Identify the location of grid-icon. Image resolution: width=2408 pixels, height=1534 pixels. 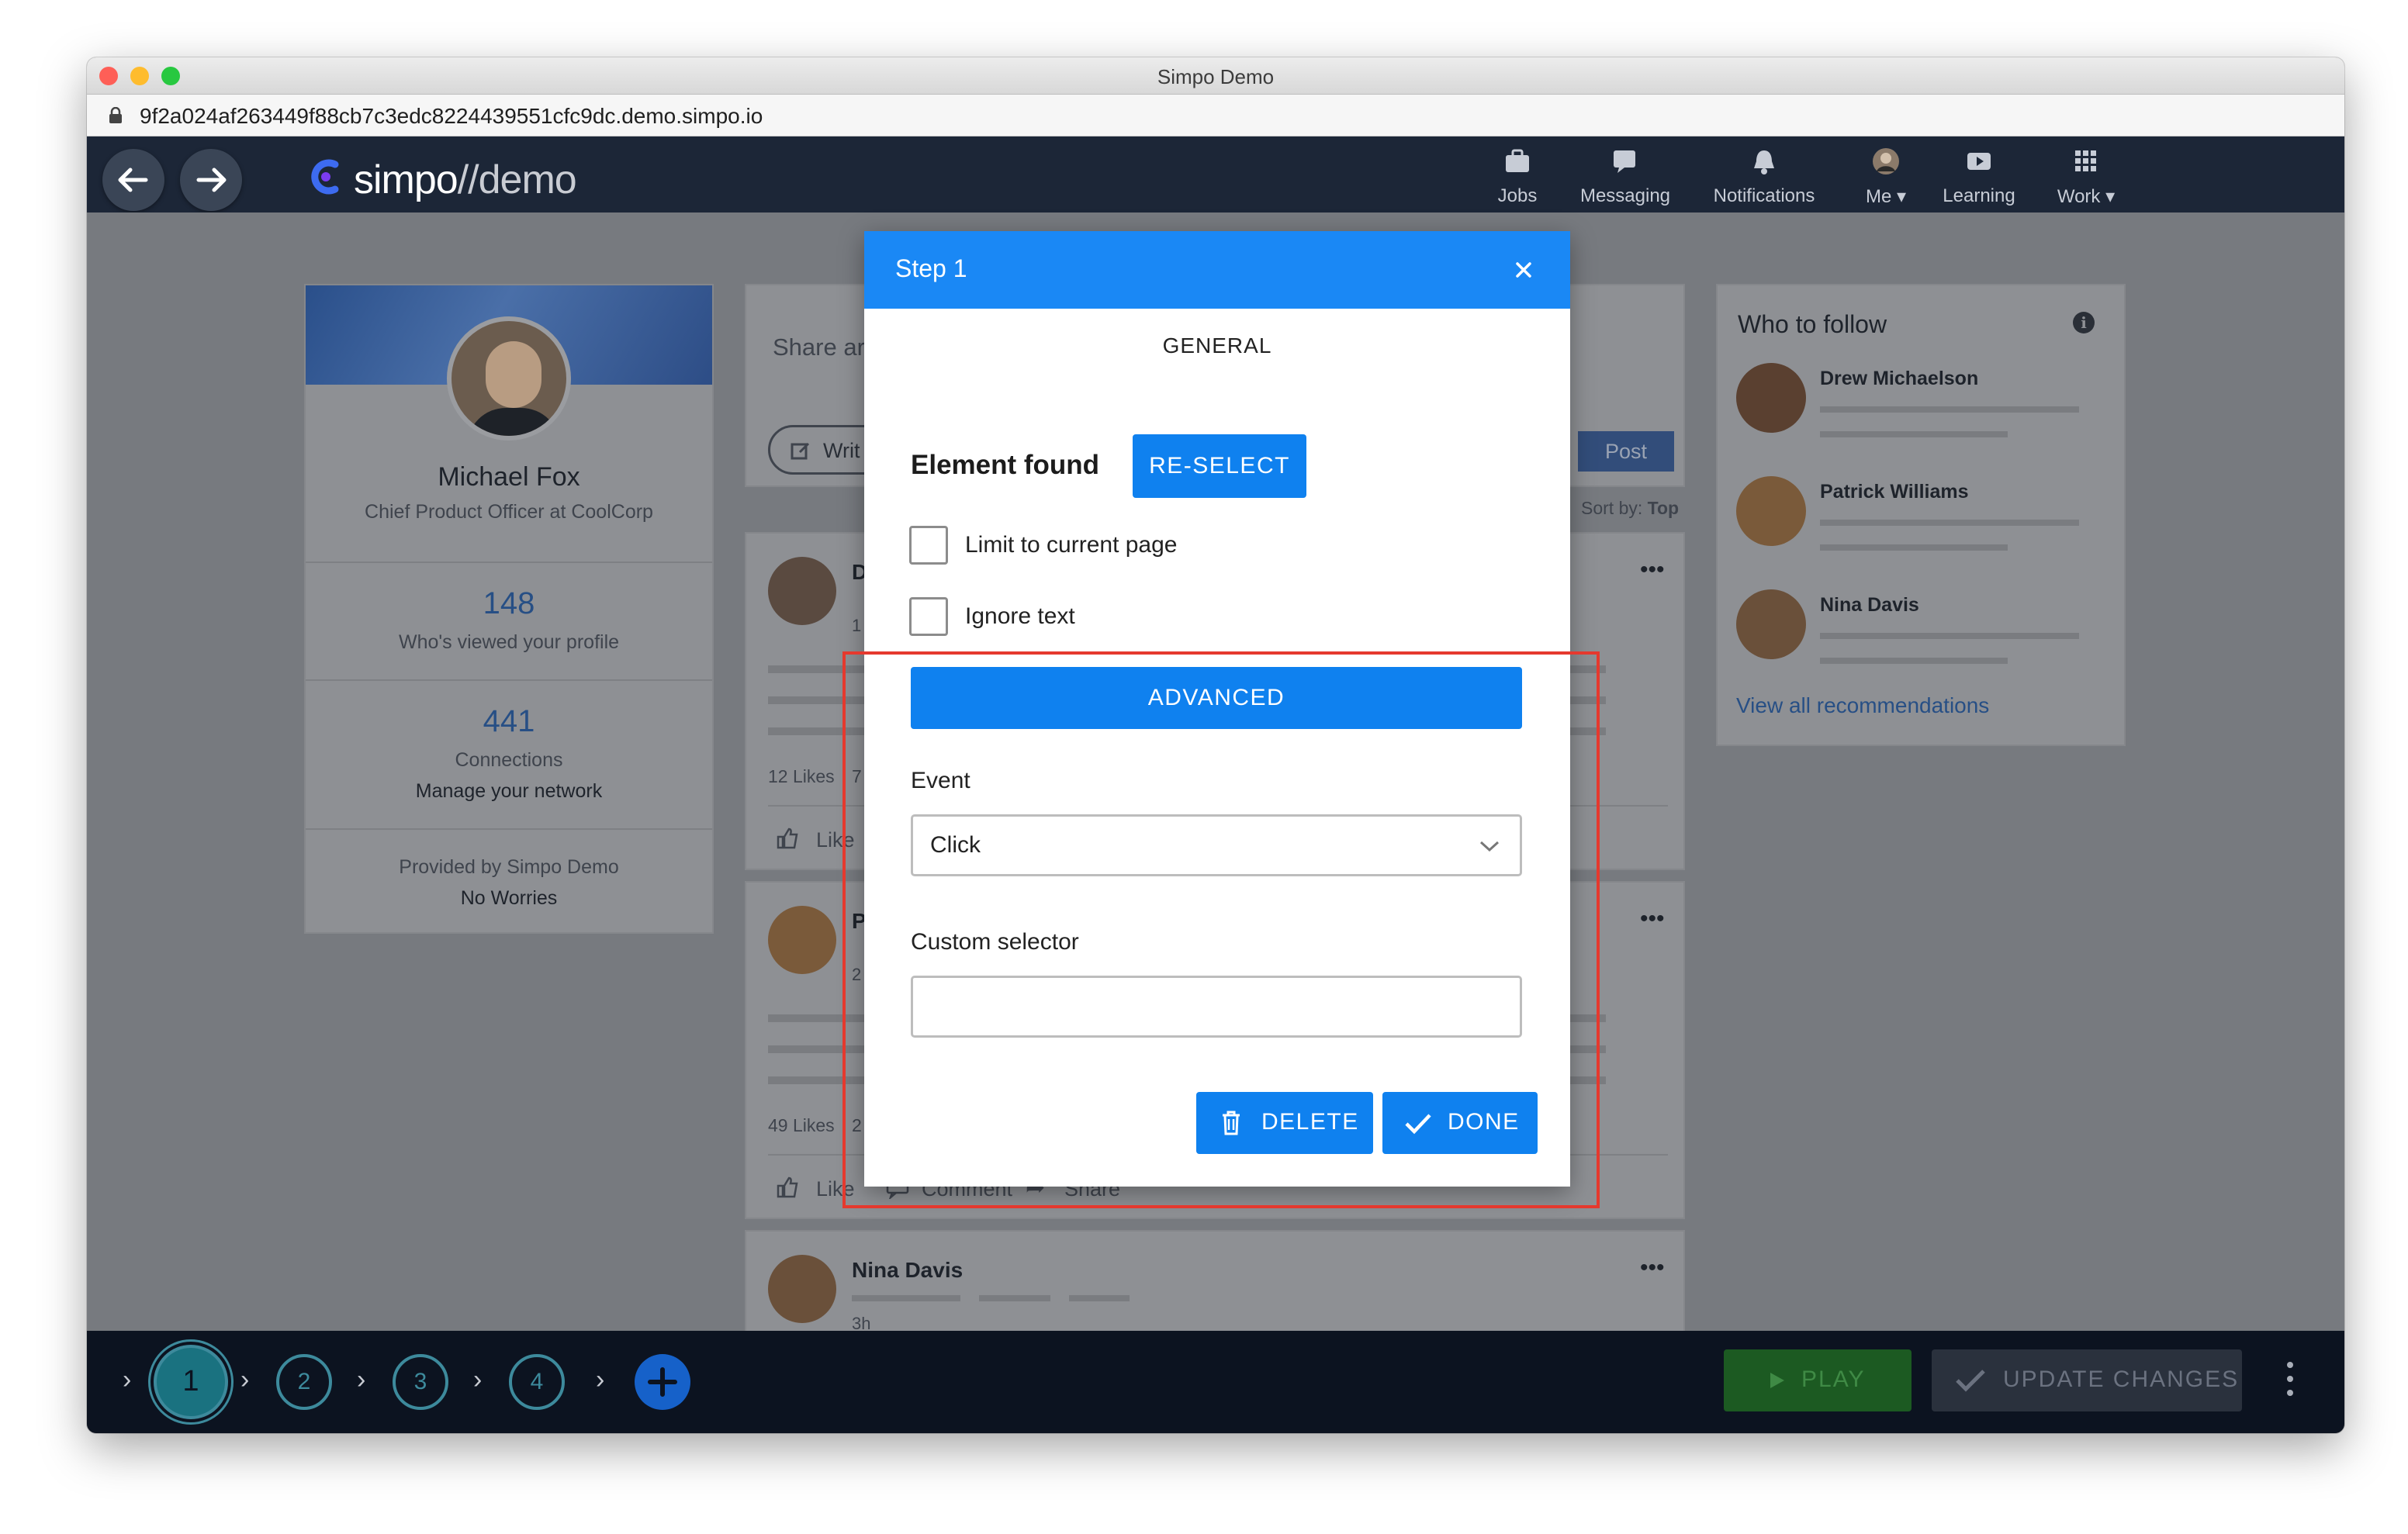
(2085, 160).